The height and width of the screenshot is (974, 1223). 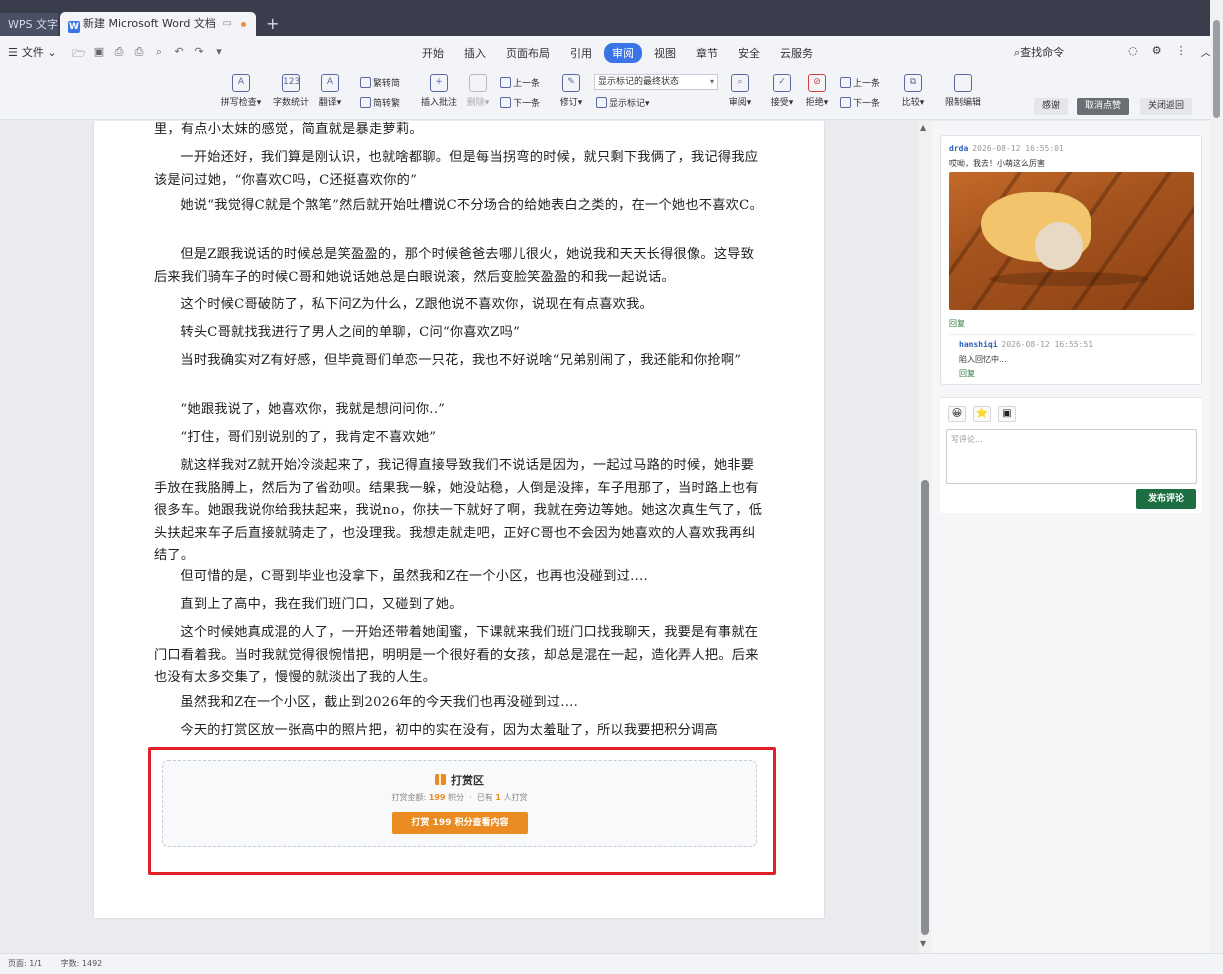 I want to click on next-comment-label: 下一条, so click(x=527, y=104).